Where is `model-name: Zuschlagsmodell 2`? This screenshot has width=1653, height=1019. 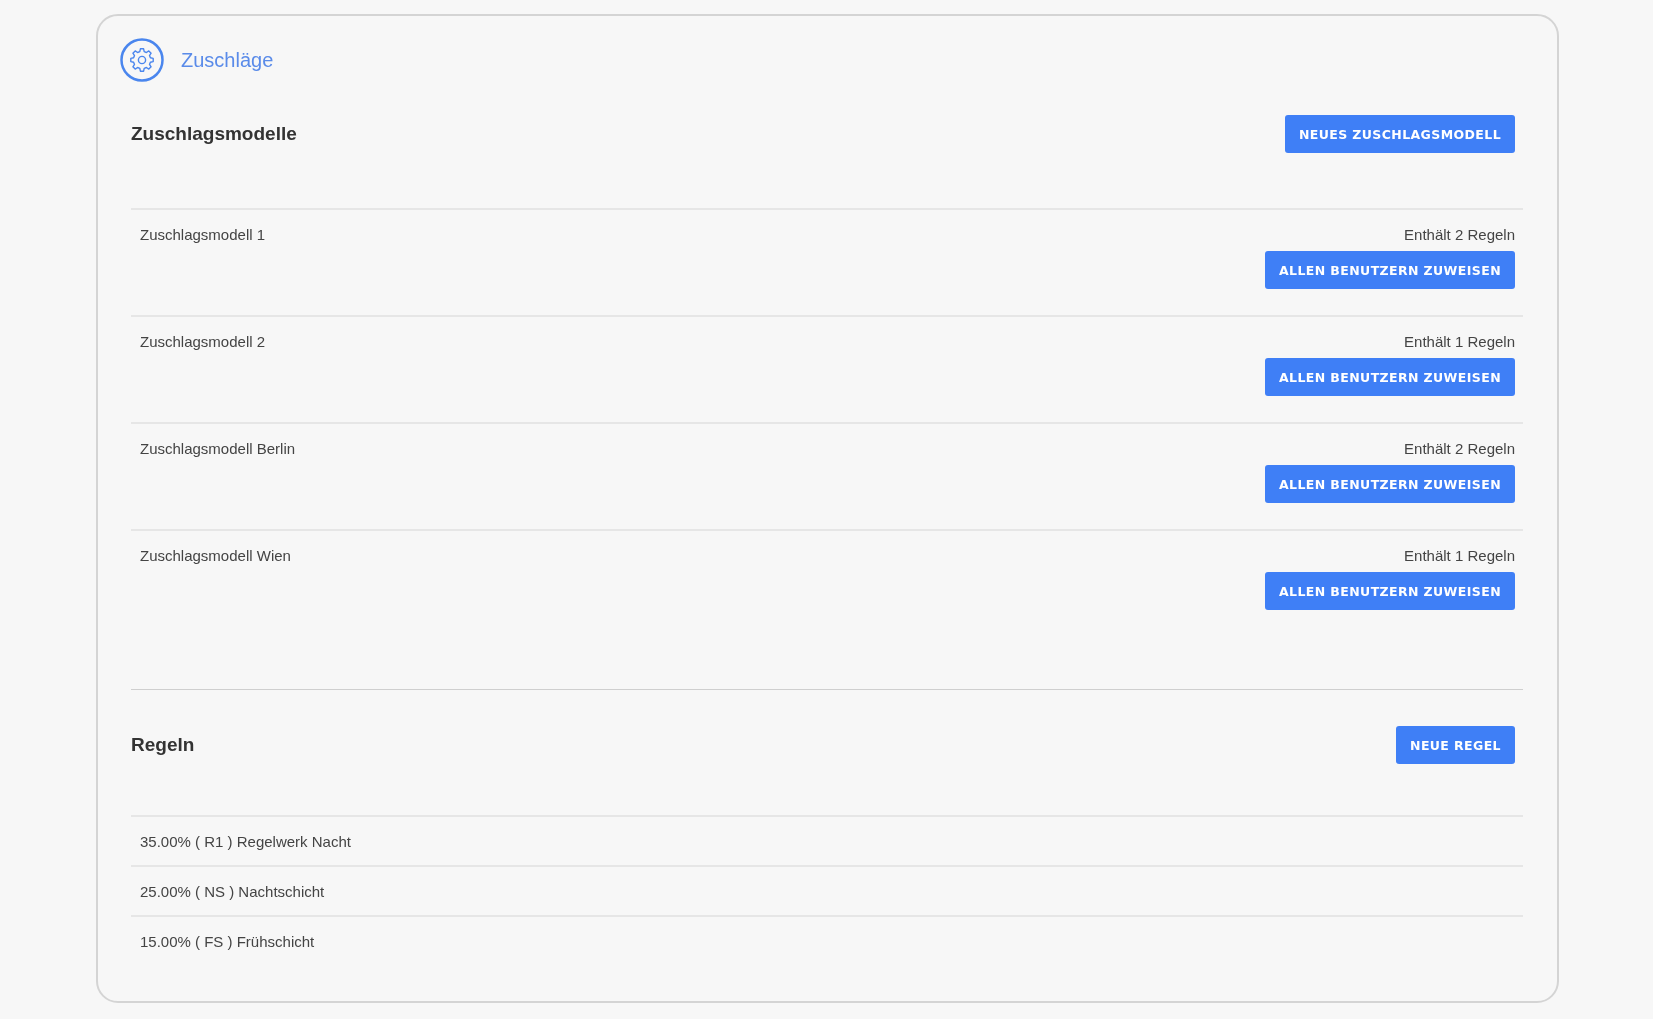 model-name: Zuschlagsmodell 2 is located at coordinates (203, 342).